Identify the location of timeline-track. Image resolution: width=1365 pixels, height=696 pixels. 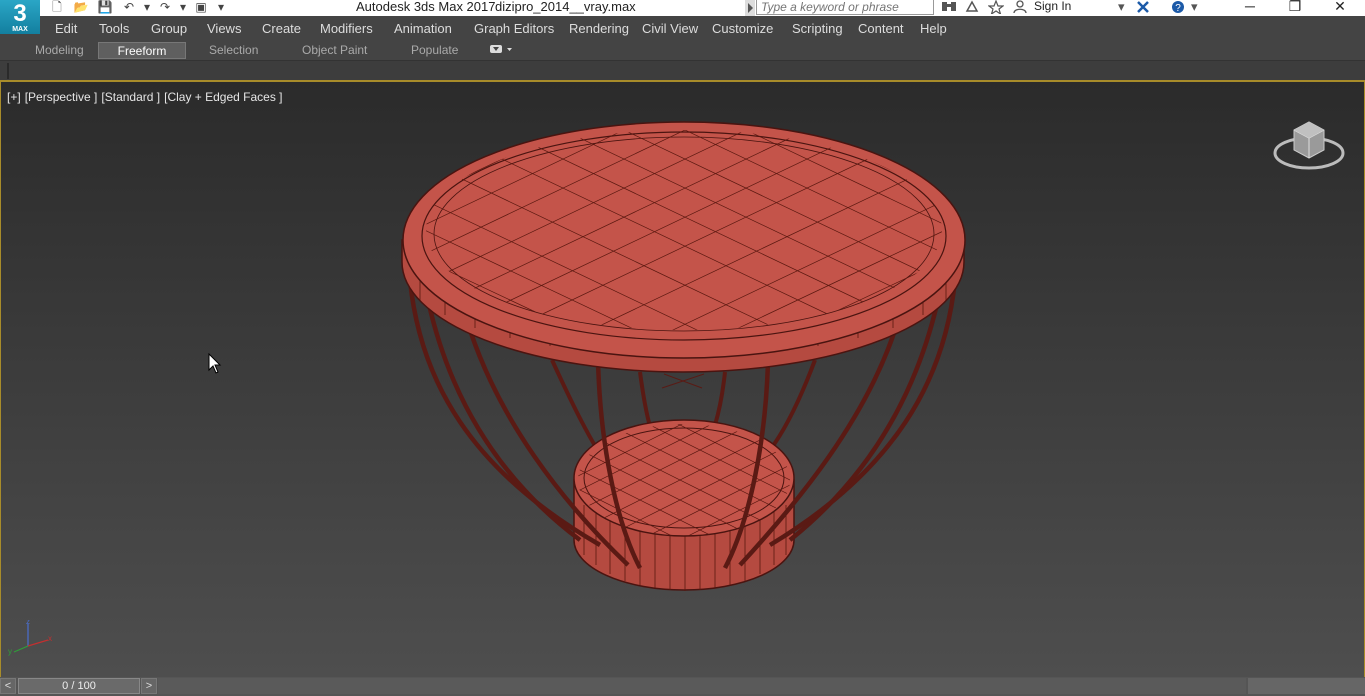
(702, 686).